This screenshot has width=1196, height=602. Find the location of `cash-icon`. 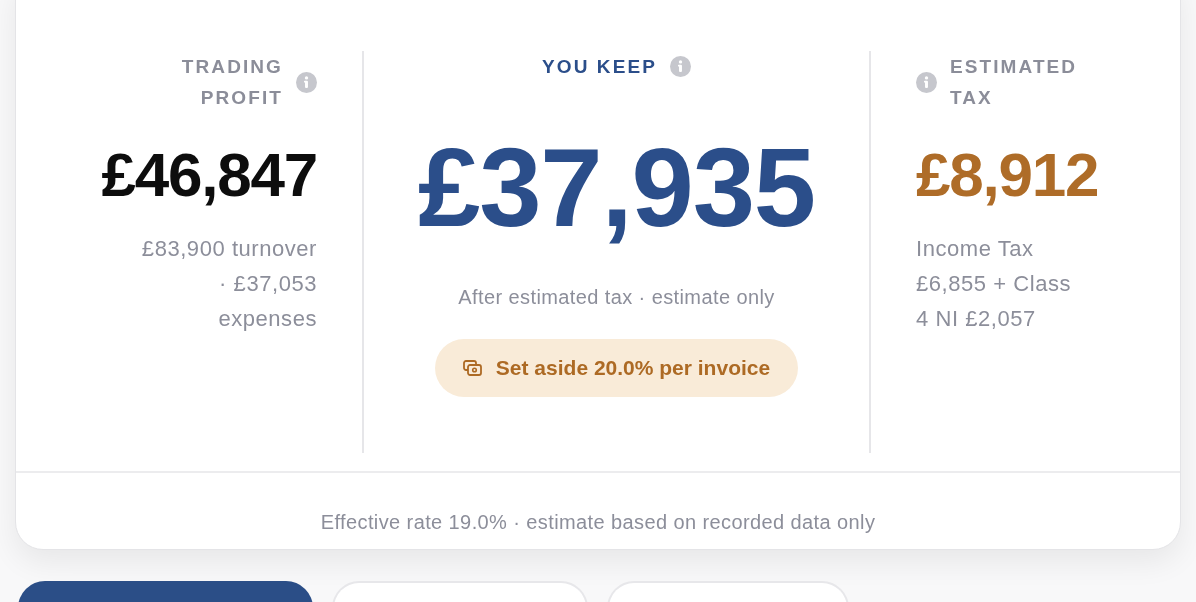

cash-icon is located at coordinates (472, 368).